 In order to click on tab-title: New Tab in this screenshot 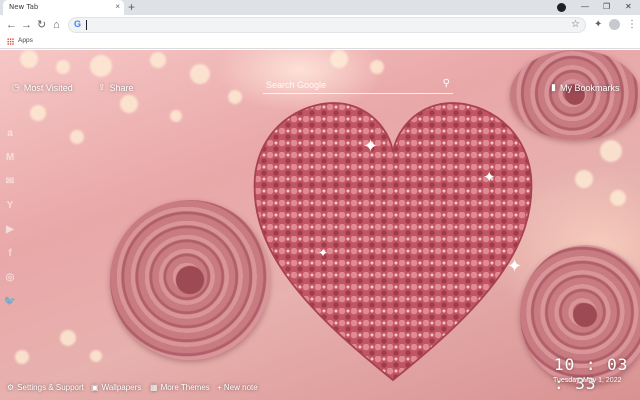, I will do `click(24, 7)`.